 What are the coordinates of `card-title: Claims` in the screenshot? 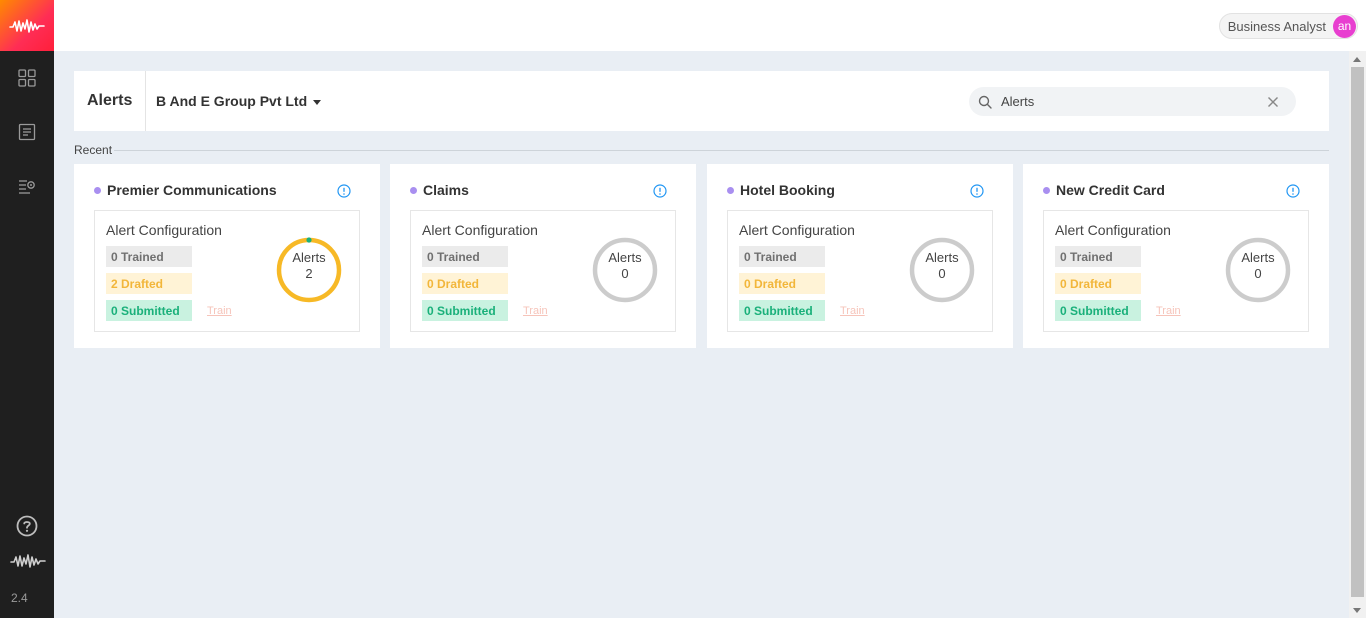 It's located at (446, 190).